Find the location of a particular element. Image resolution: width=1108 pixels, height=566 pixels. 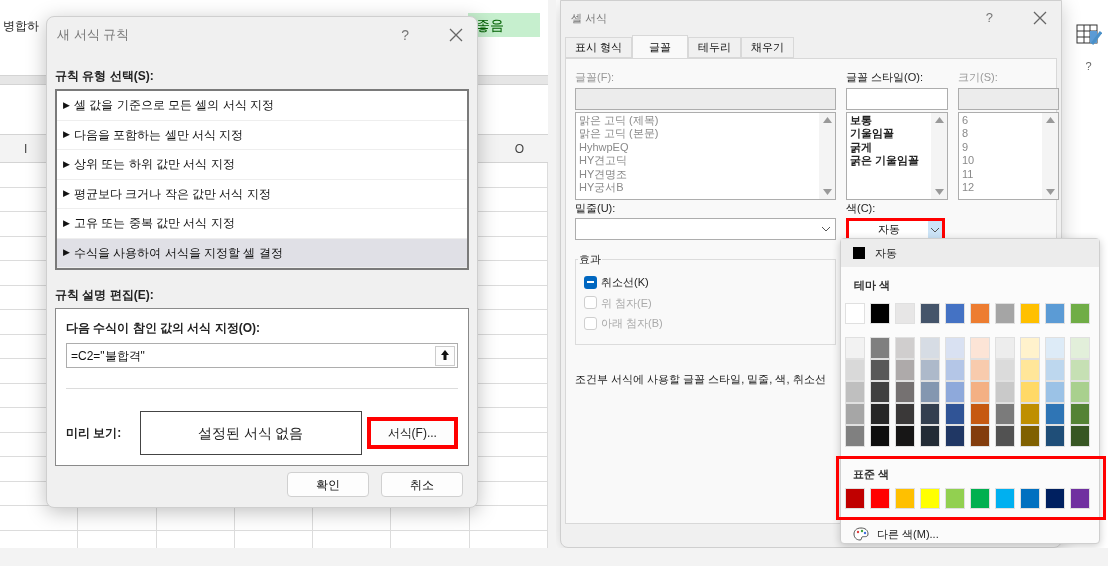

rule-type-item: ▶ 고유 또는 중복 값만 서식 지정 is located at coordinates (262, 224).